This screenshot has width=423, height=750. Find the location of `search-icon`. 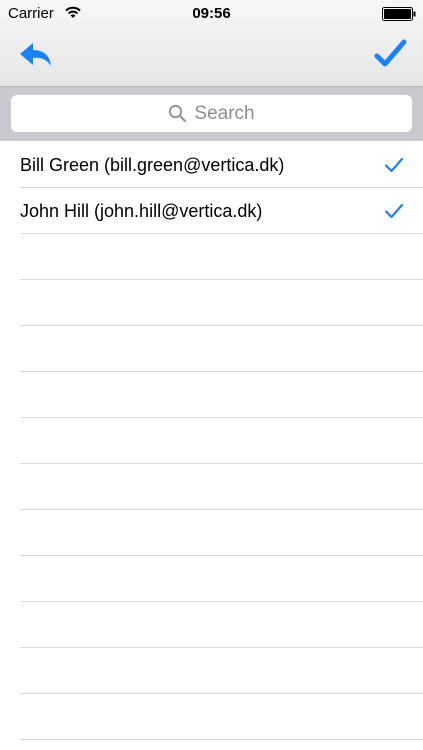

search-icon is located at coordinates (178, 113).